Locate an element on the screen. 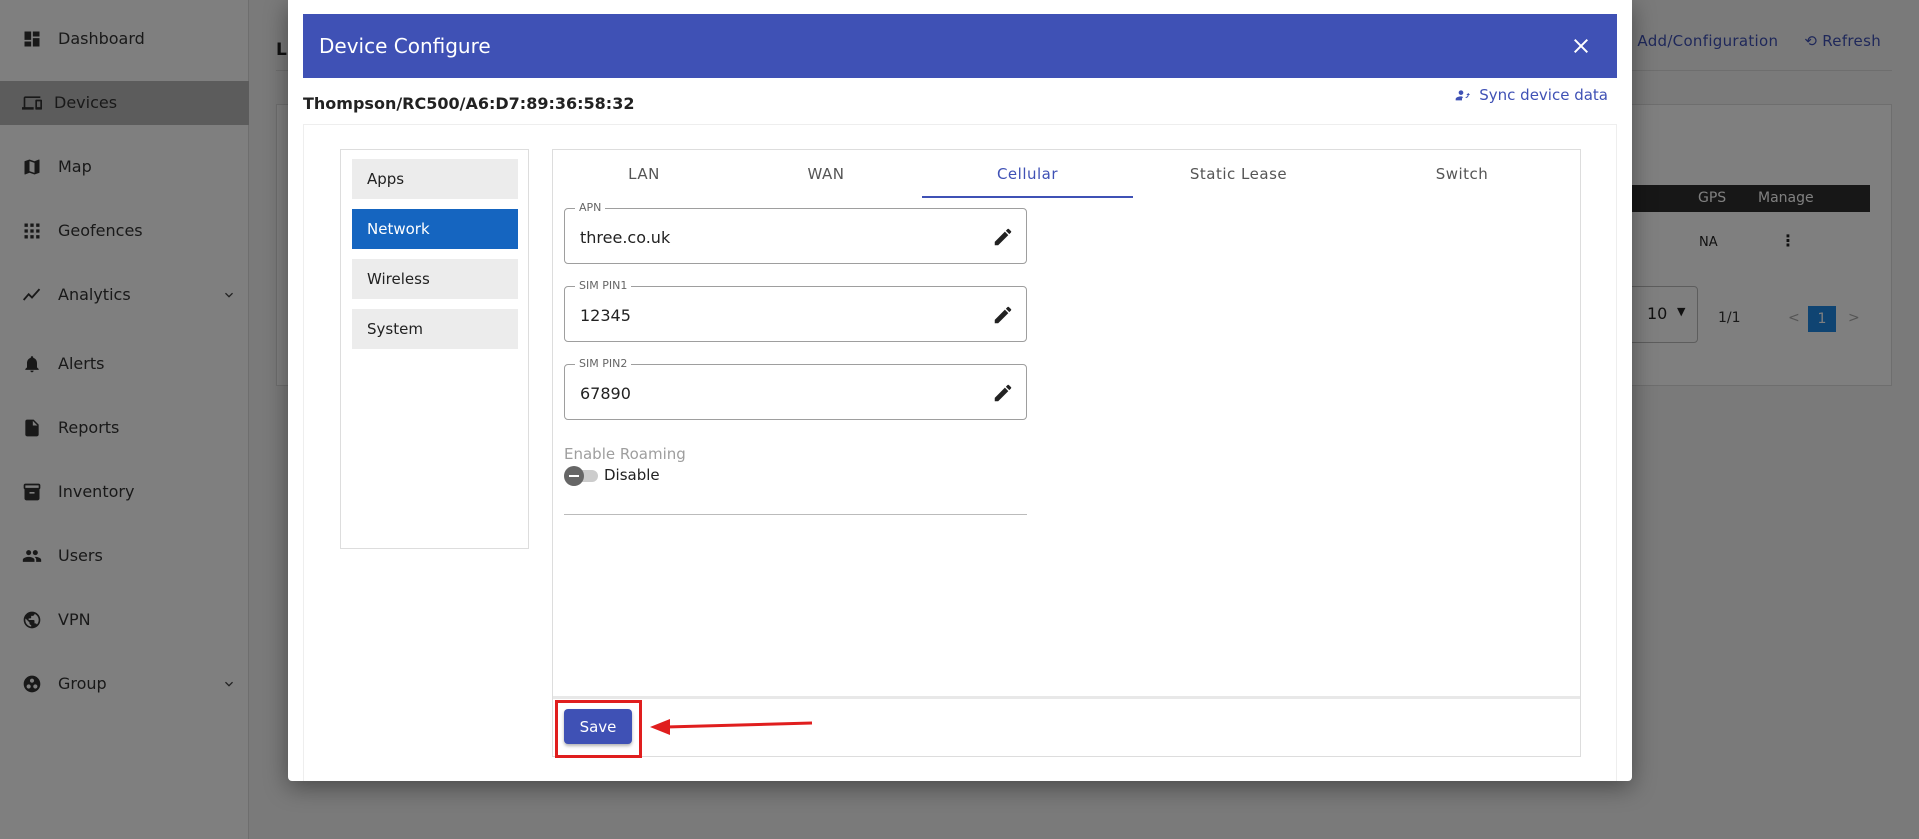 The width and height of the screenshot is (1919, 839). roaming-toggle is located at coordinates (582, 475).